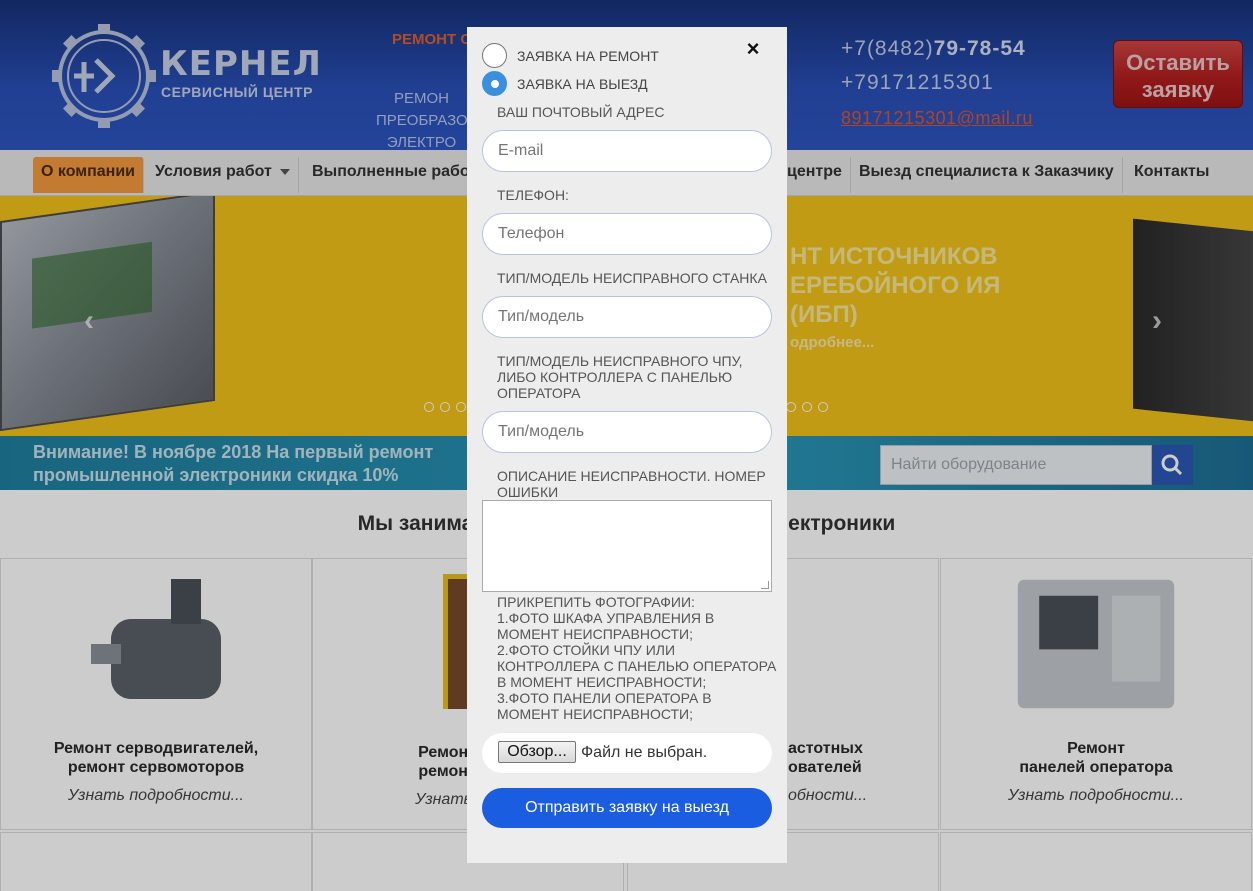 The width and height of the screenshot is (1253, 891). I want to click on photos-label-line: ПРИКРЕПИТЬ ФОТОГРАФИИ:, so click(596, 602).